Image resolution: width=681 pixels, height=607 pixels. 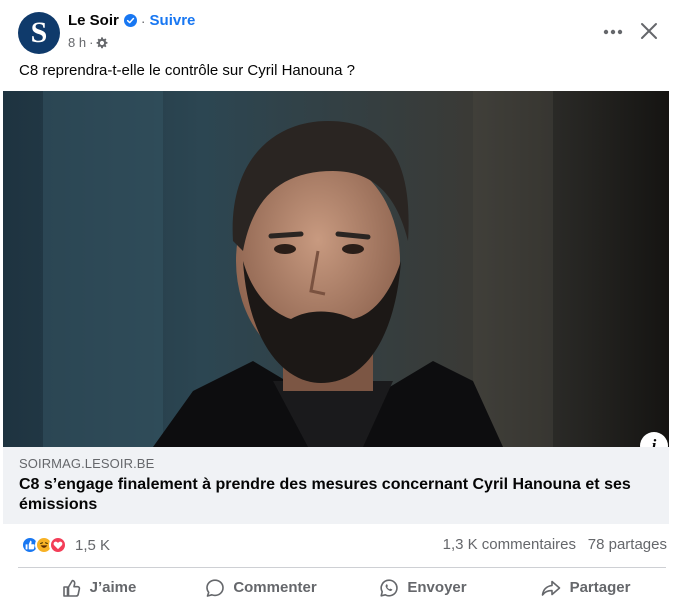 What do you see at coordinates (93, 545) in the screenshot?
I see `reactions-count: 1,5 K` at bounding box center [93, 545].